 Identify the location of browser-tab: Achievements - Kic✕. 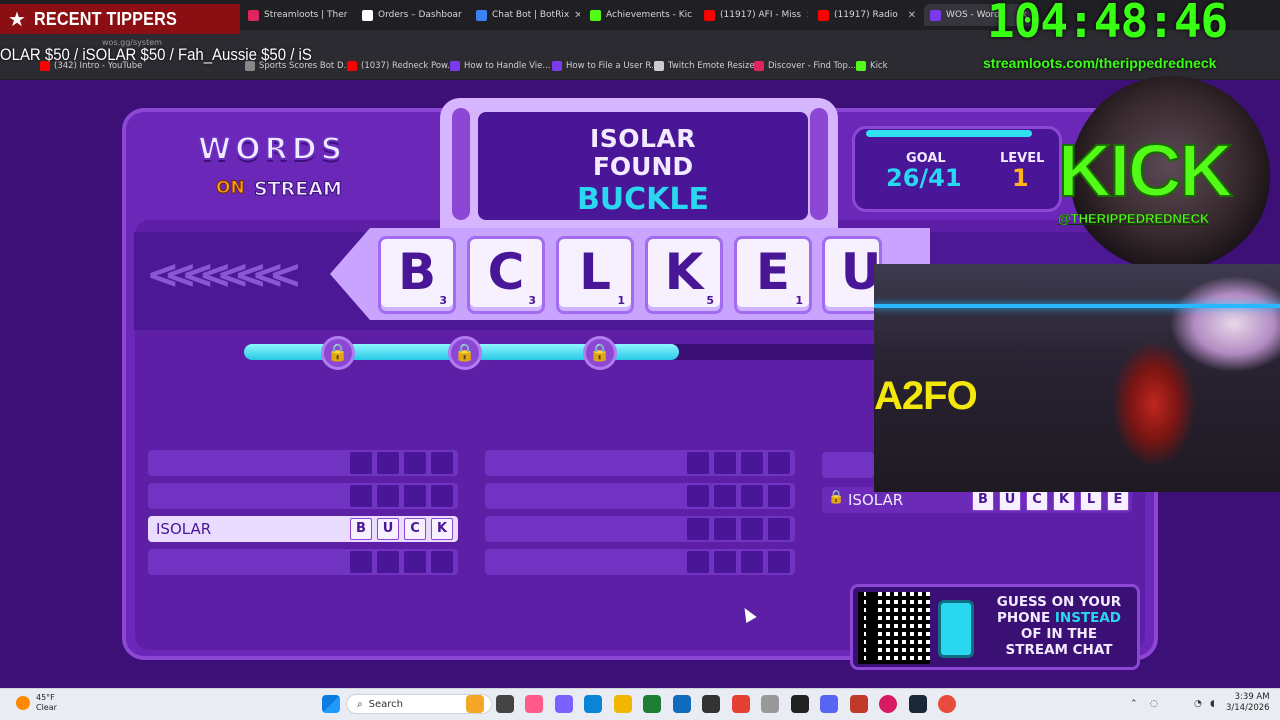
(639, 15).